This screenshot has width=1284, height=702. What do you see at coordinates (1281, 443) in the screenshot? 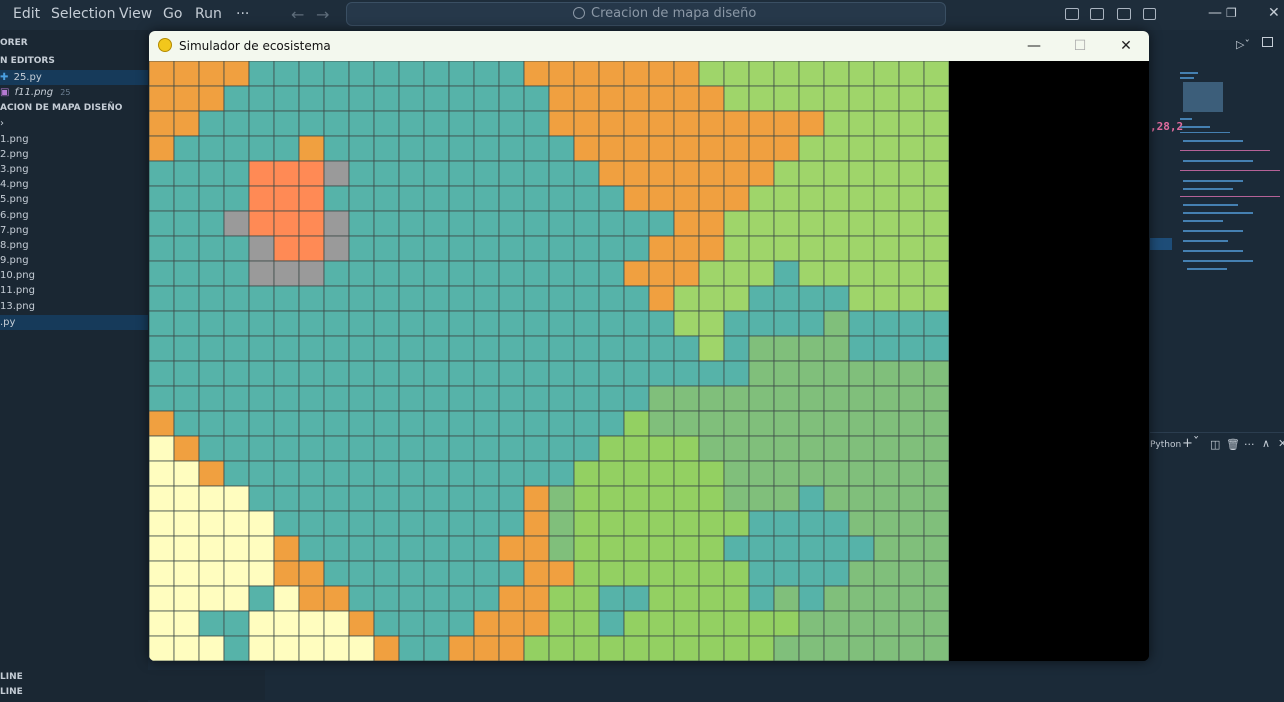
I see `close-panel-icon: ✕` at bounding box center [1281, 443].